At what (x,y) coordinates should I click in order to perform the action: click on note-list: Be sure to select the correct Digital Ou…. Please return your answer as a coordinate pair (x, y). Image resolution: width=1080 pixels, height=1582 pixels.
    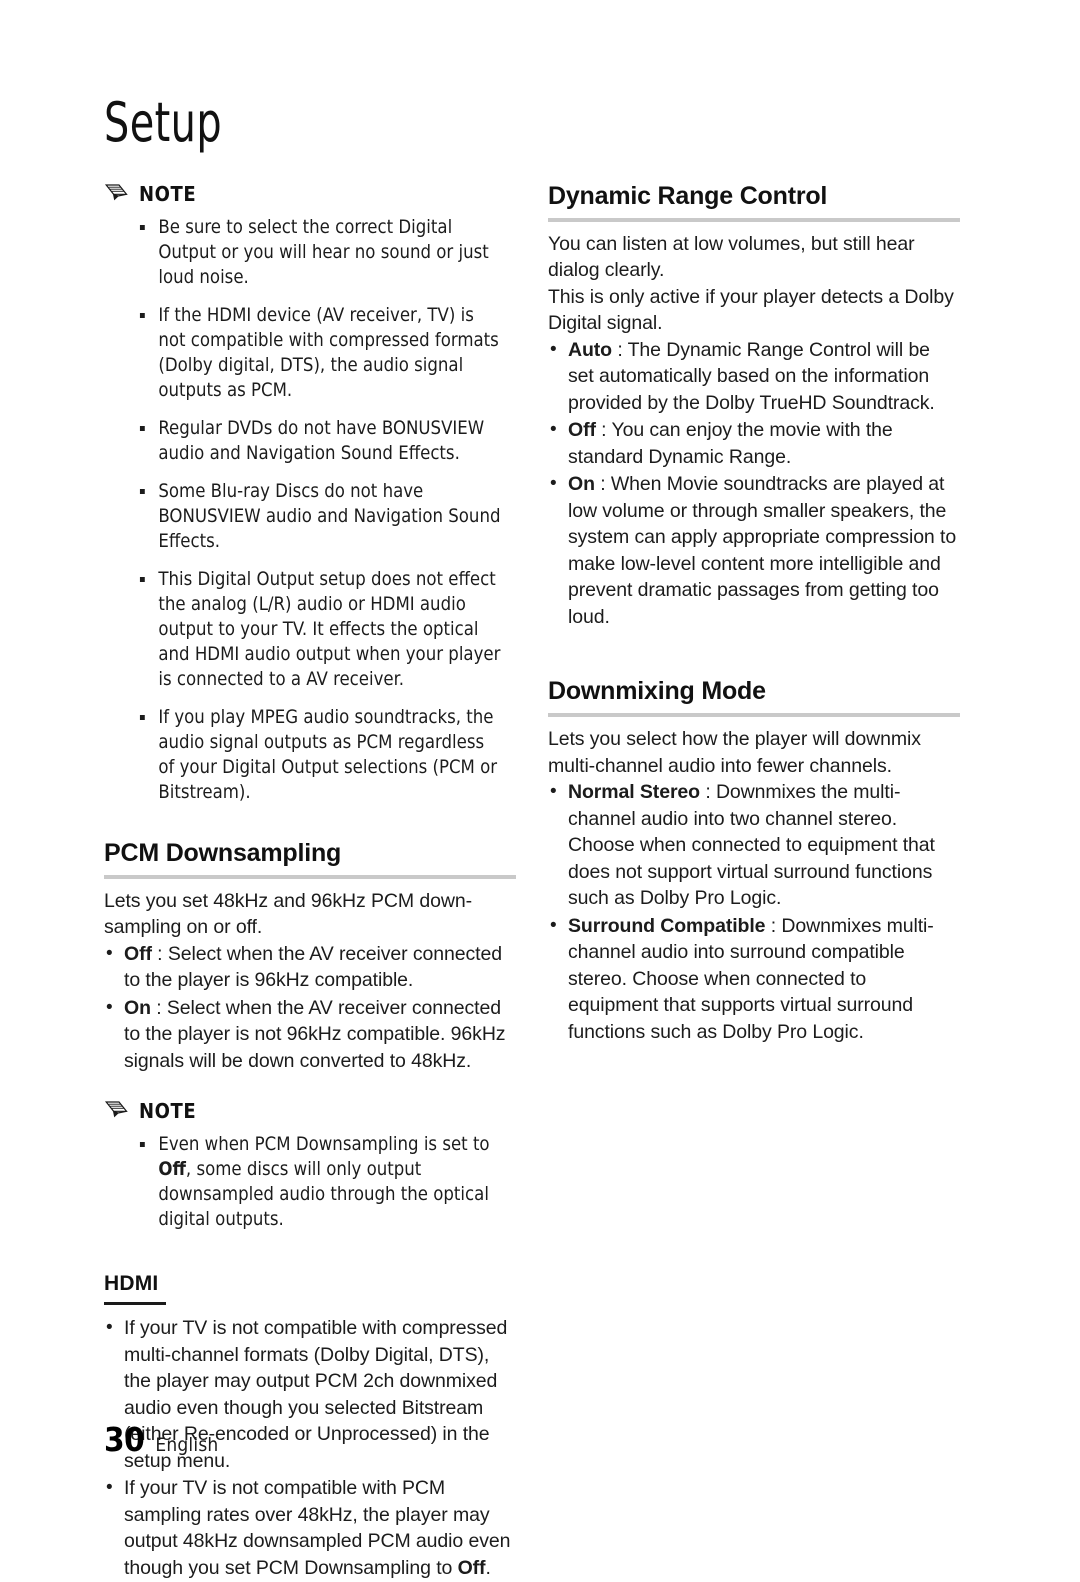
    Looking at the image, I should click on (310, 510).